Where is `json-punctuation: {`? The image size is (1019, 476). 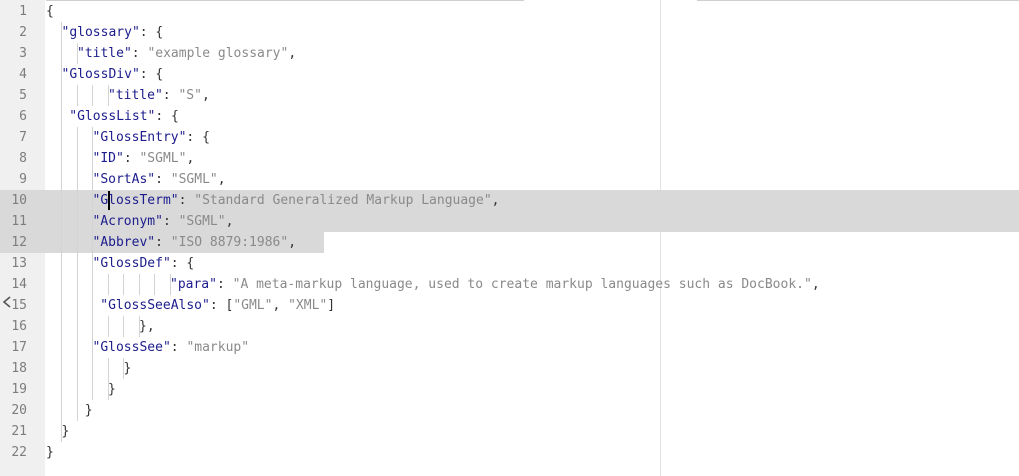 json-punctuation: { is located at coordinates (50, 11).